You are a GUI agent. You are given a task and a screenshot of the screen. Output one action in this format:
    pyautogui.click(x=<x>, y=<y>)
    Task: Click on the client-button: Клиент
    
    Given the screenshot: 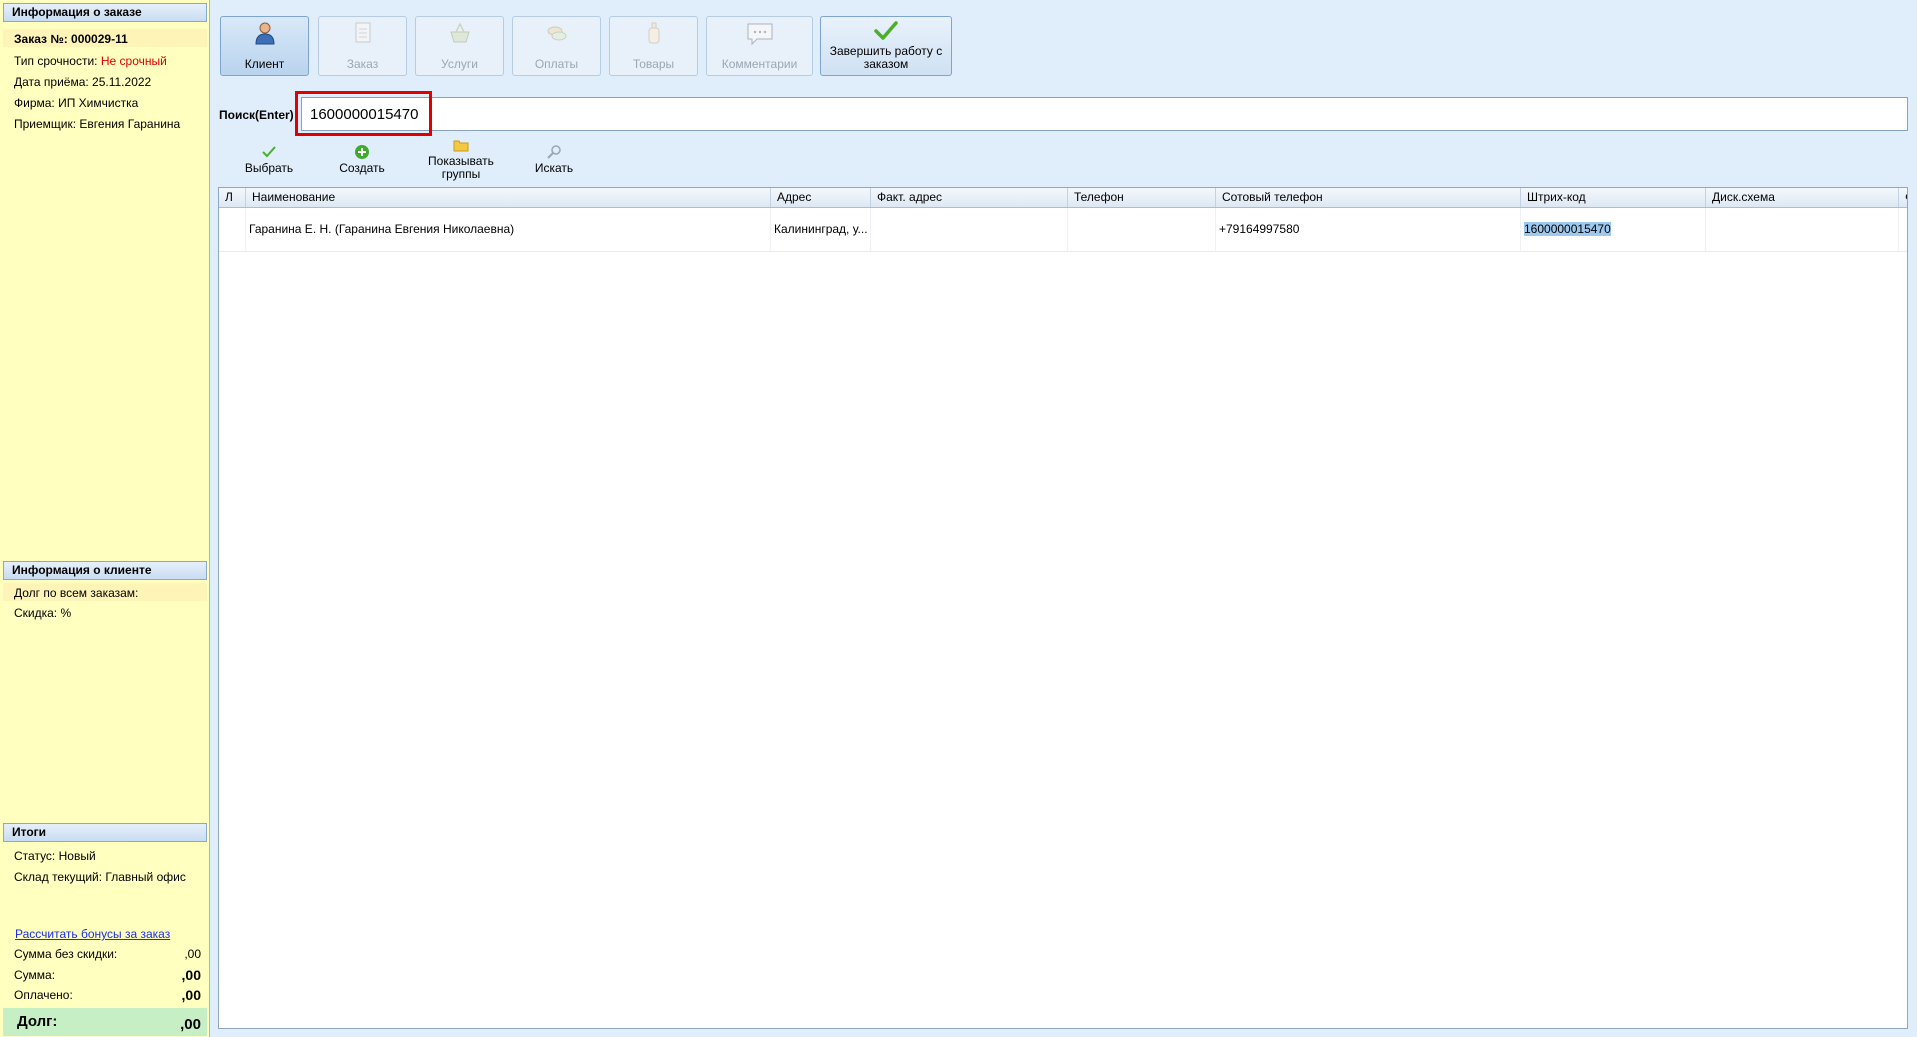 What is the action you would take?
    pyautogui.click(x=264, y=46)
    